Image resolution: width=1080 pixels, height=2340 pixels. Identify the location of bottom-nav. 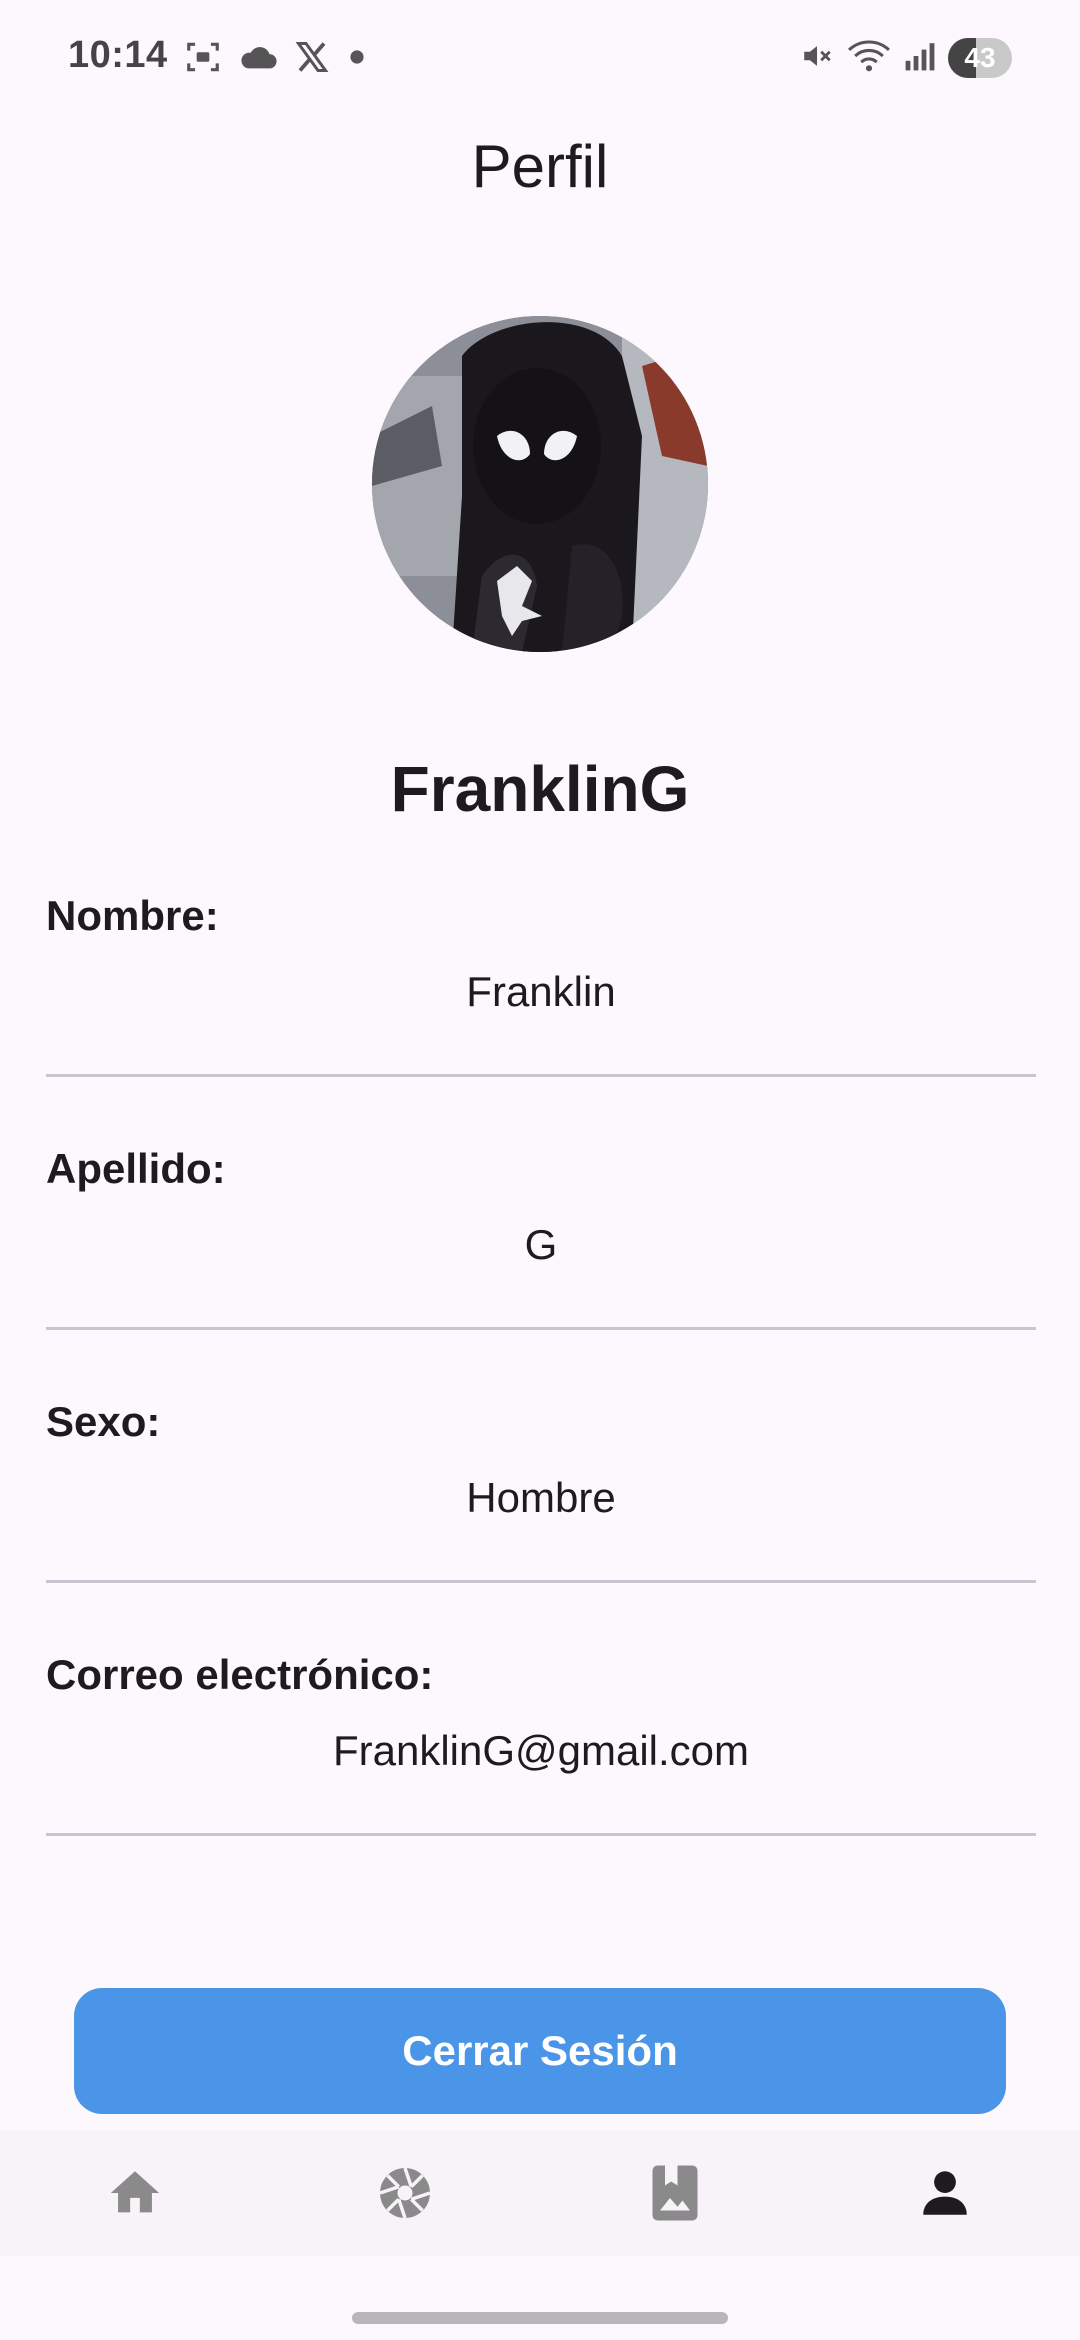
(540, 2193).